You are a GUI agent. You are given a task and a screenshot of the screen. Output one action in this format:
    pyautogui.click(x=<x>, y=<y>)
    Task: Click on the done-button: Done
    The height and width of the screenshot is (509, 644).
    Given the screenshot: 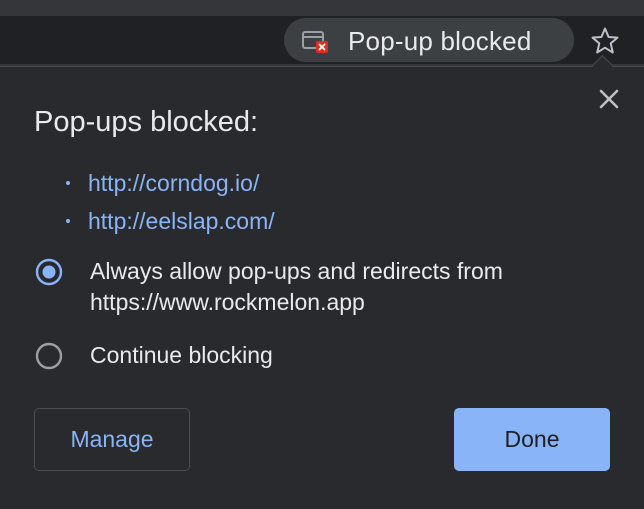 What is the action you would take?
    pyautogui.click(x=532, y=439)
    